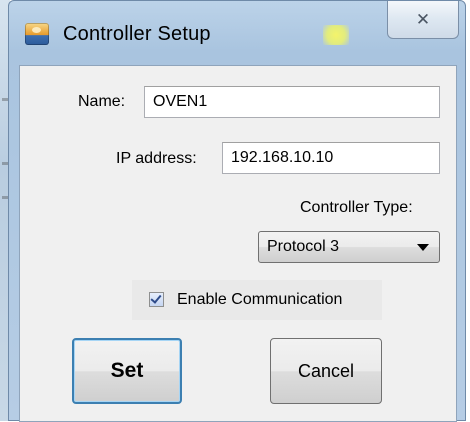  I want to click on close-button: ✕, so click(423, 20).